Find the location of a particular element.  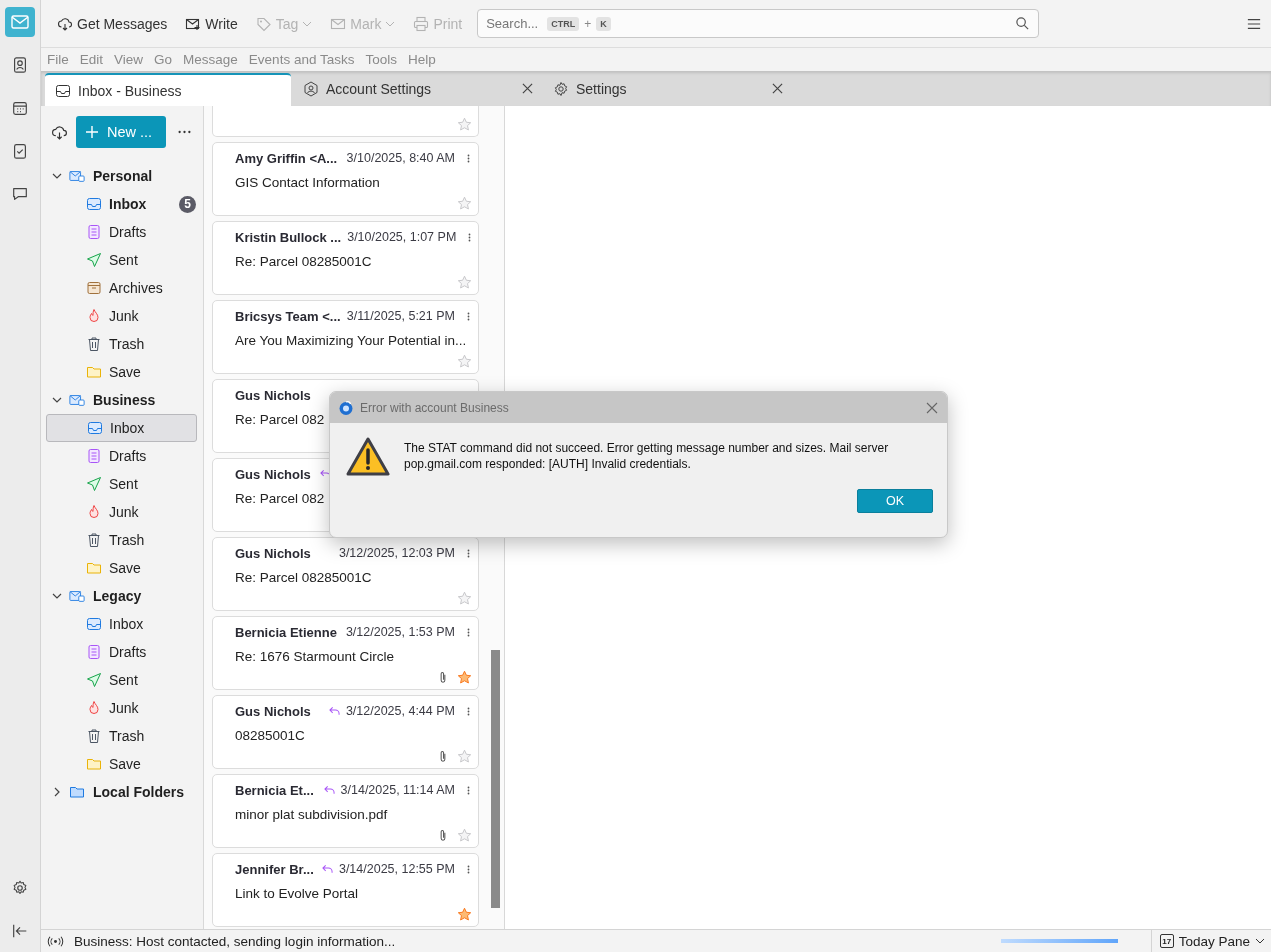

message-date: 3/12/2025, 4:44 PM is located at coordinates (400, 711).